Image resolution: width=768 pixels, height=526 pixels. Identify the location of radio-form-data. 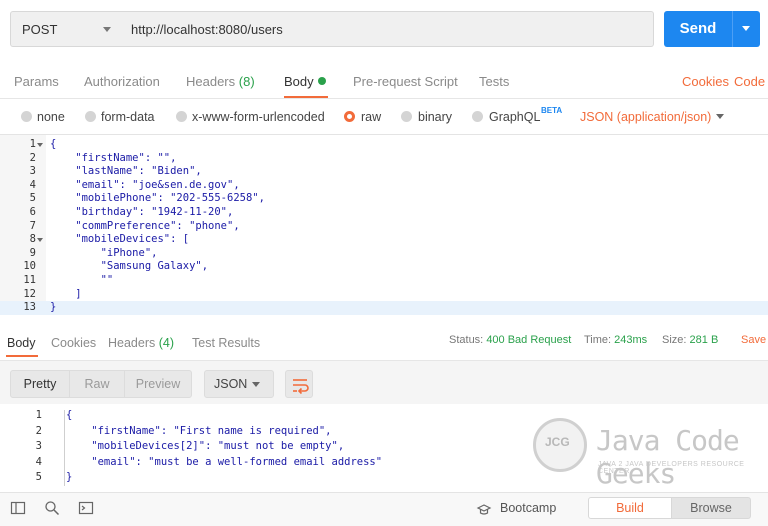
(90, 116).